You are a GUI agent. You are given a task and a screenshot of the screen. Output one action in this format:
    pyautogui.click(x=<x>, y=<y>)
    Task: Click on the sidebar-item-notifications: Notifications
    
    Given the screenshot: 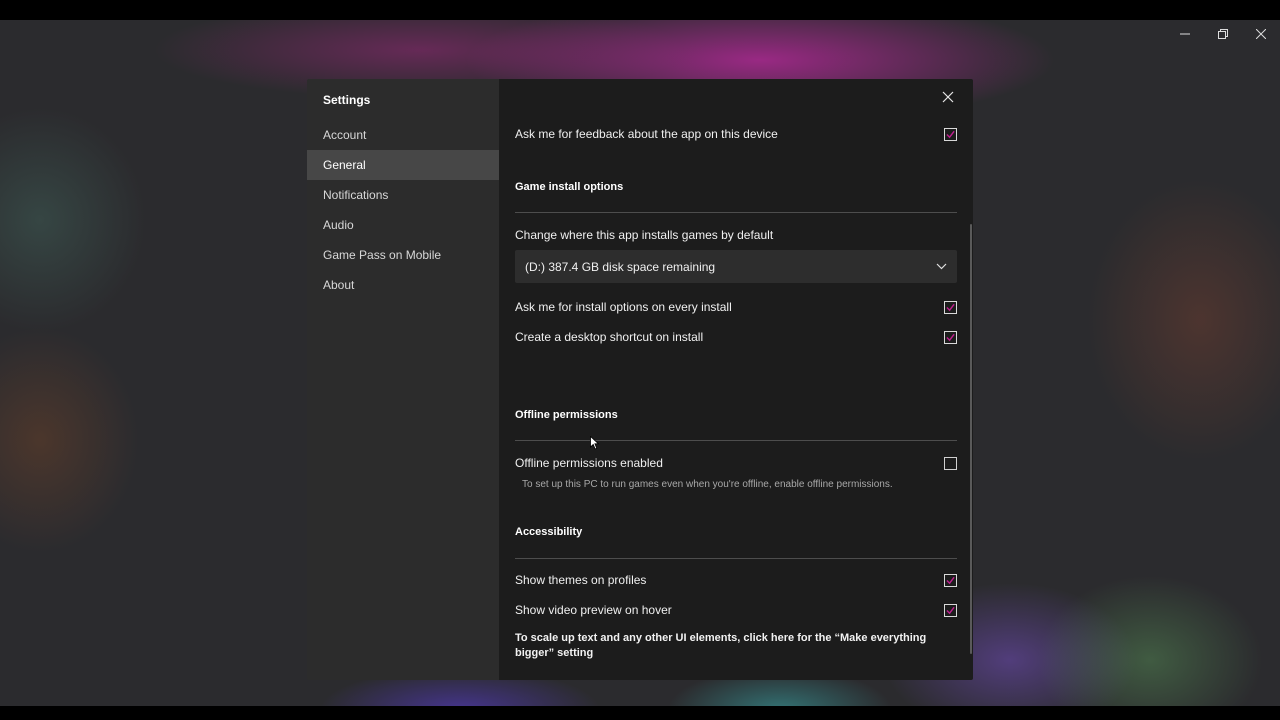 What is the action you would take?
    pyautogui.click(x=403, y=195)
    